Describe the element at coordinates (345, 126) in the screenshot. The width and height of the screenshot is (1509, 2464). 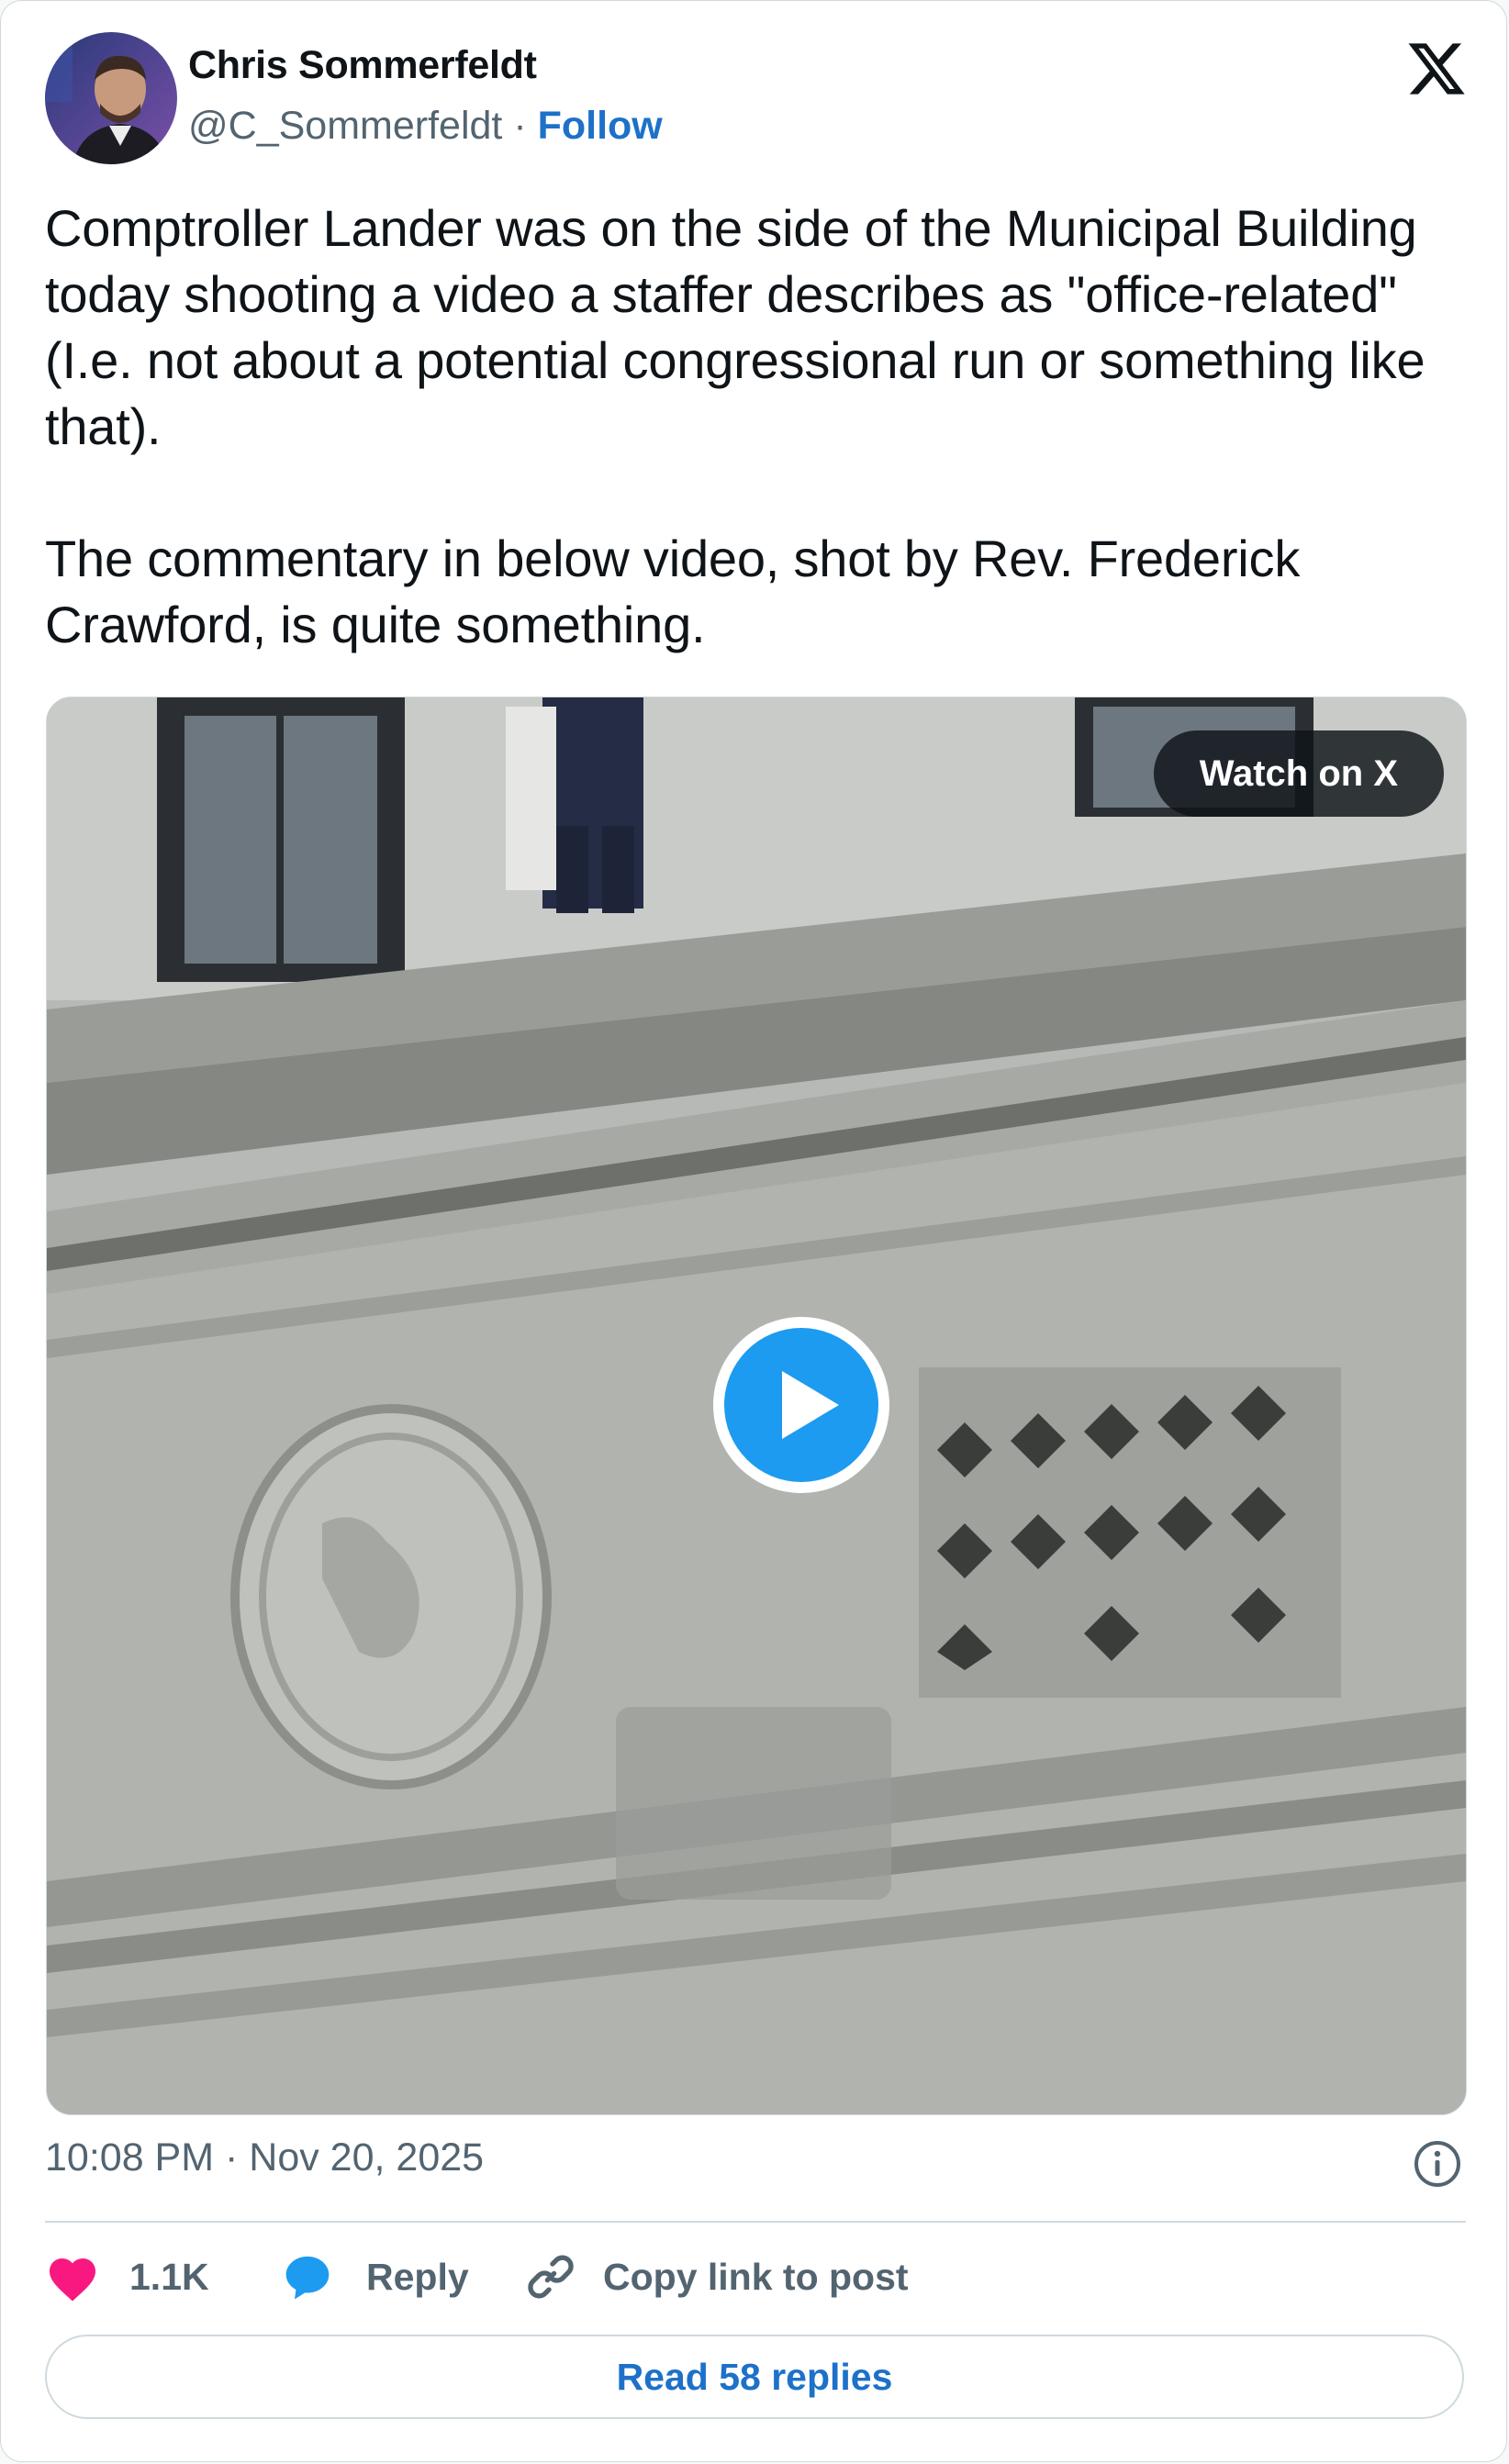
I see `author-handle: @C_Sommerfeldt` at that location.